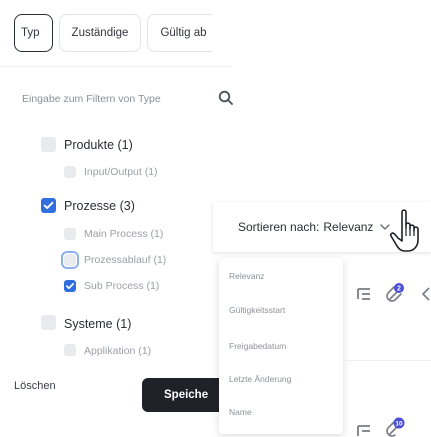 This screenshot has height=437, width=431. What do you see at coordinates (48, 144) in the screenshot?
I see `checkbox-produkte` at bounding box center [48, 144].